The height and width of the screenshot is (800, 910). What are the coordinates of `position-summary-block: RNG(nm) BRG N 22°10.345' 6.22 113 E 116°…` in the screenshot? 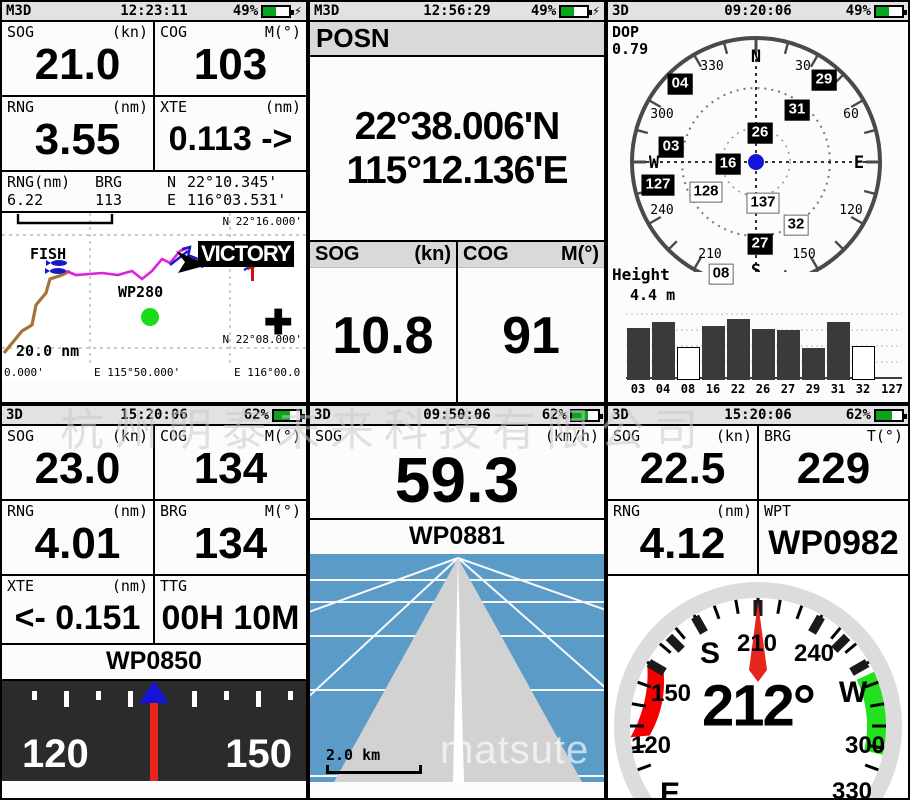 It's located at (154, 192).